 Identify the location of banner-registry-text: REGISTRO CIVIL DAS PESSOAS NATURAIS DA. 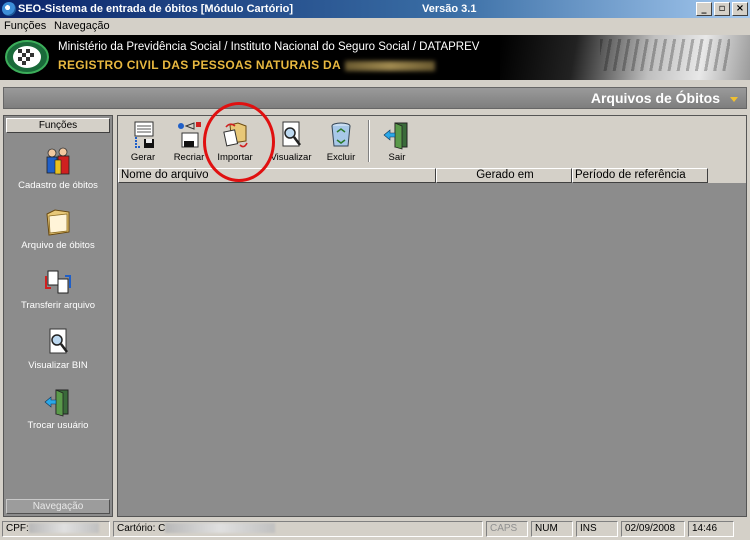
(246, 65).